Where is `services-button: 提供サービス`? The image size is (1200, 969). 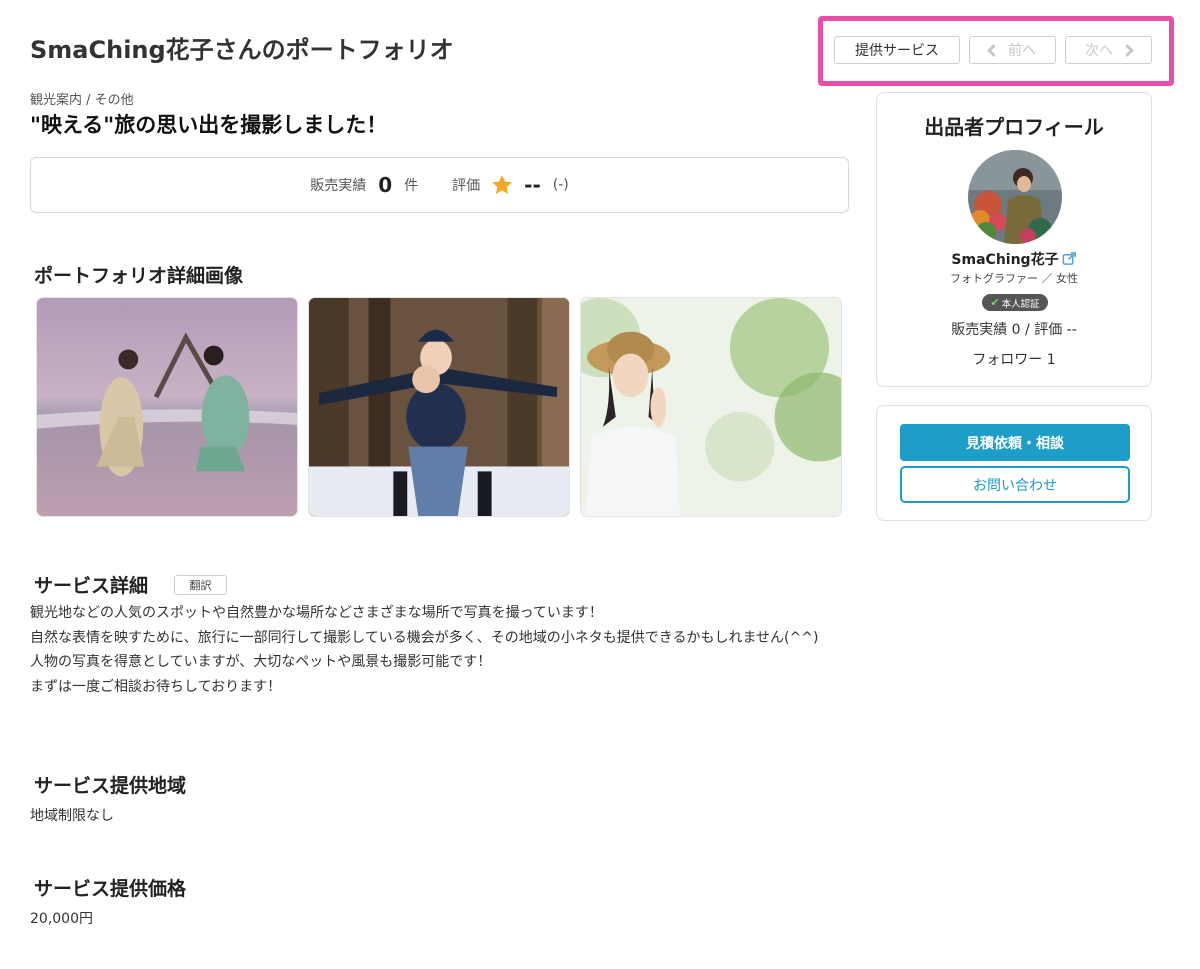 services-button: 提供サービス is located at coordinates (897, 50).